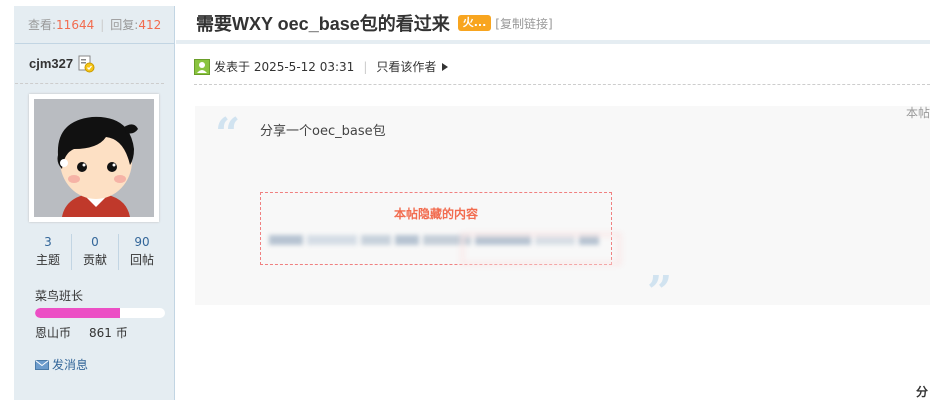 The height and width of the screenshot is (400, 930). I want to click on rank-progress-bar, so click(100, 313).